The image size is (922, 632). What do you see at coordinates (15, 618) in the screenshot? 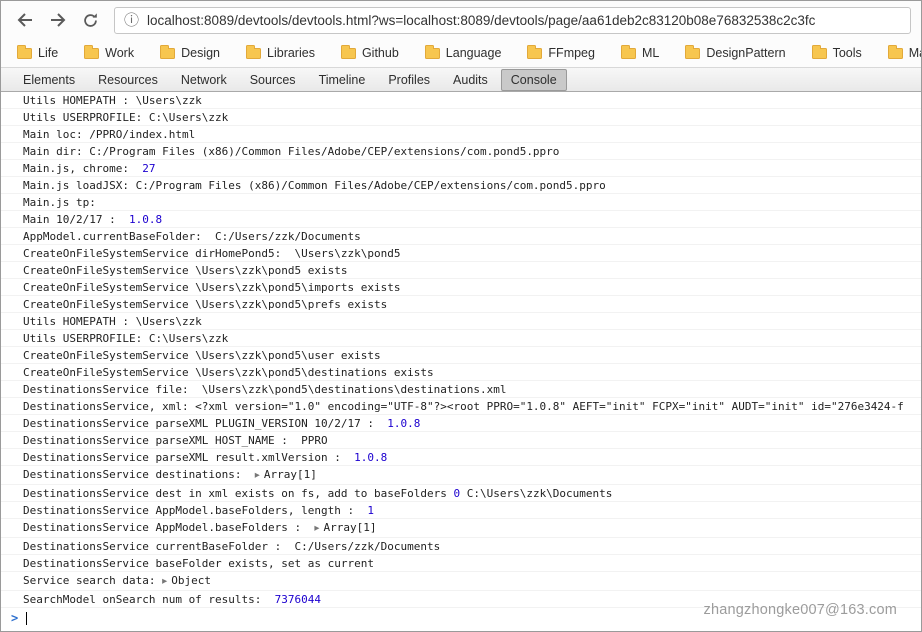
I see `prompt-chevron-icon: >` at bounding box center [15, 618].